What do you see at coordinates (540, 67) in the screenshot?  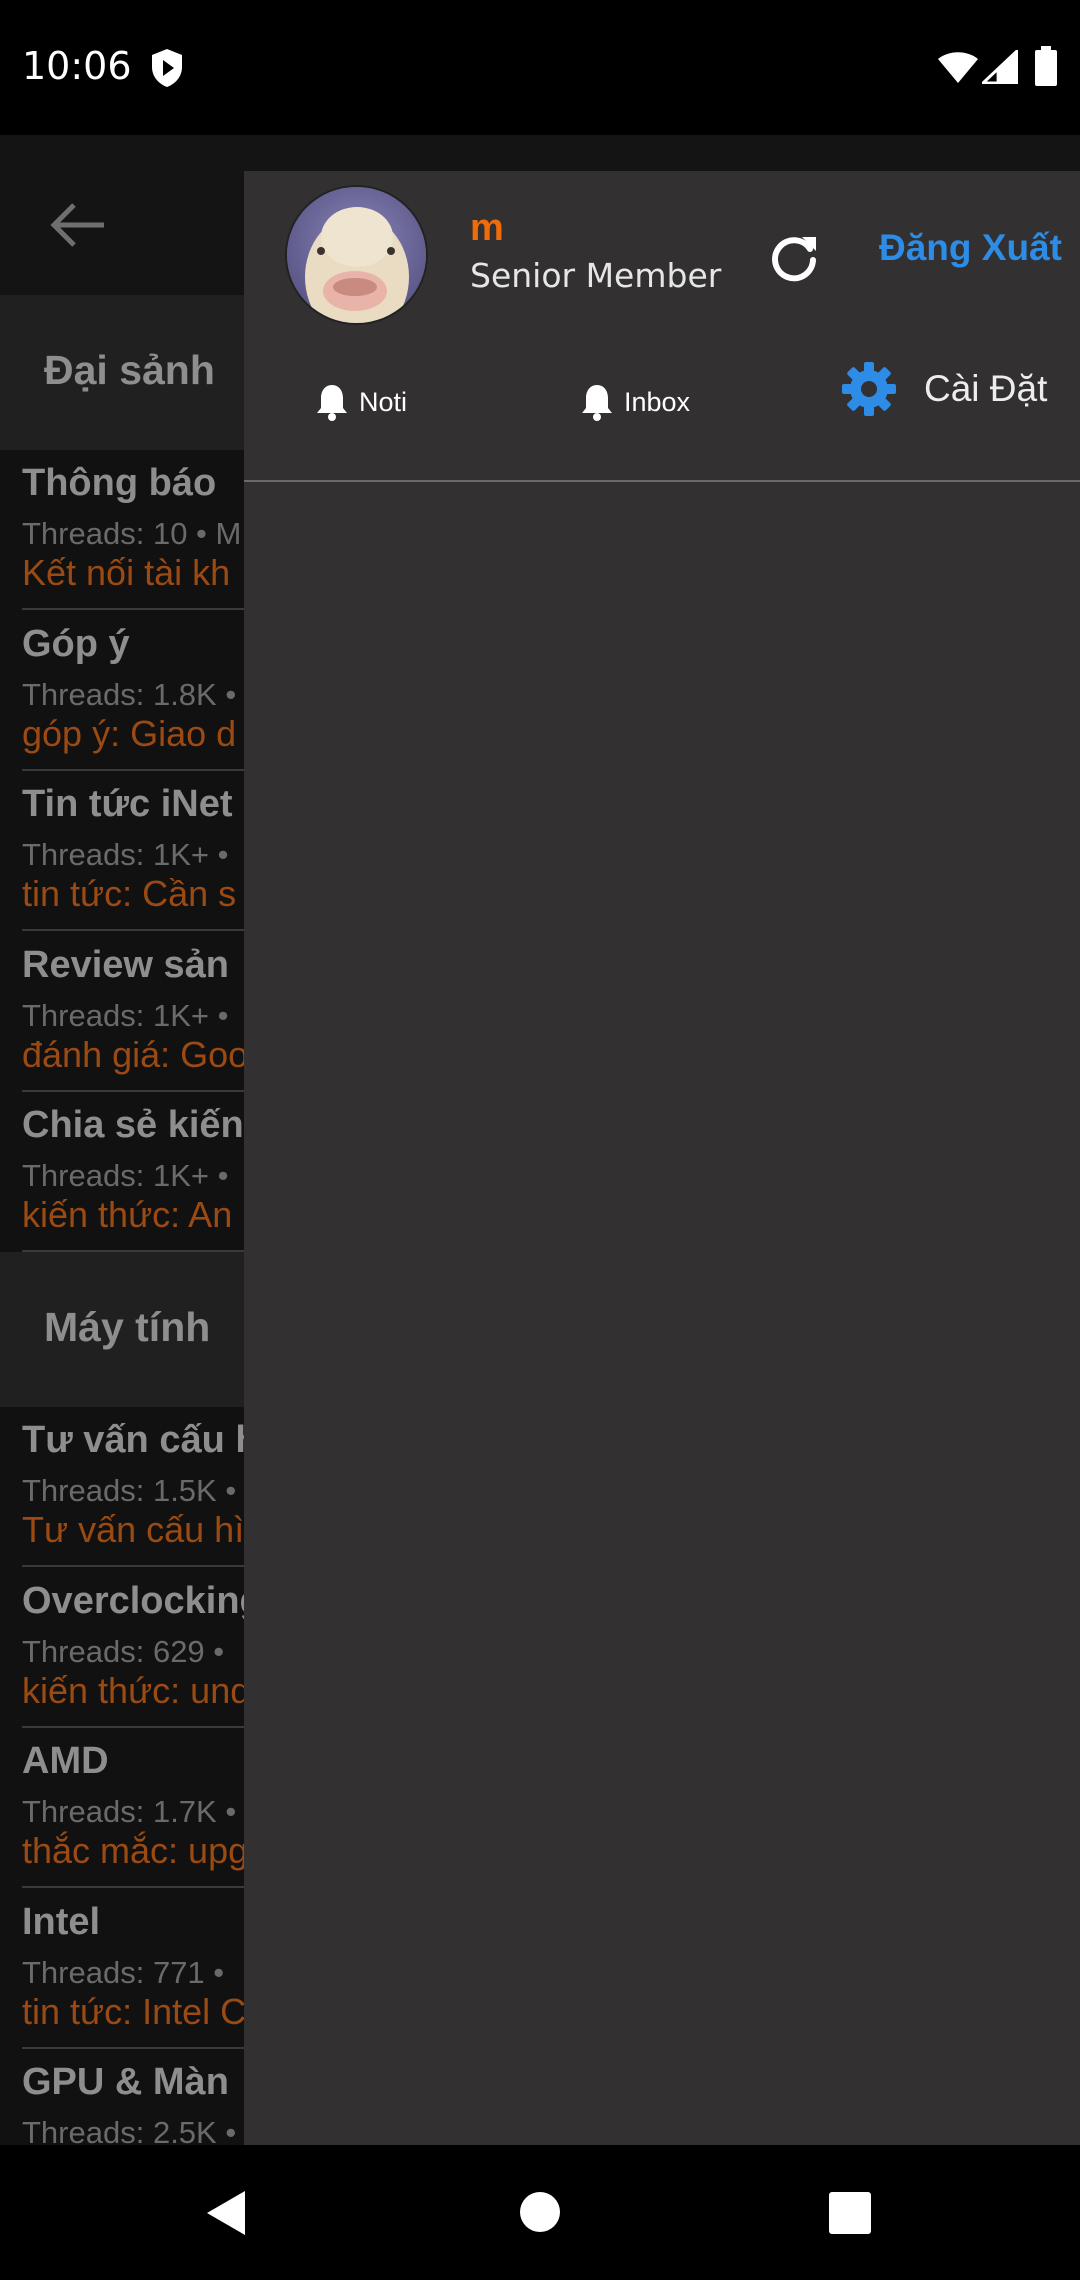 I see `status-bar: 10:06` at bounding box center [540, 67].